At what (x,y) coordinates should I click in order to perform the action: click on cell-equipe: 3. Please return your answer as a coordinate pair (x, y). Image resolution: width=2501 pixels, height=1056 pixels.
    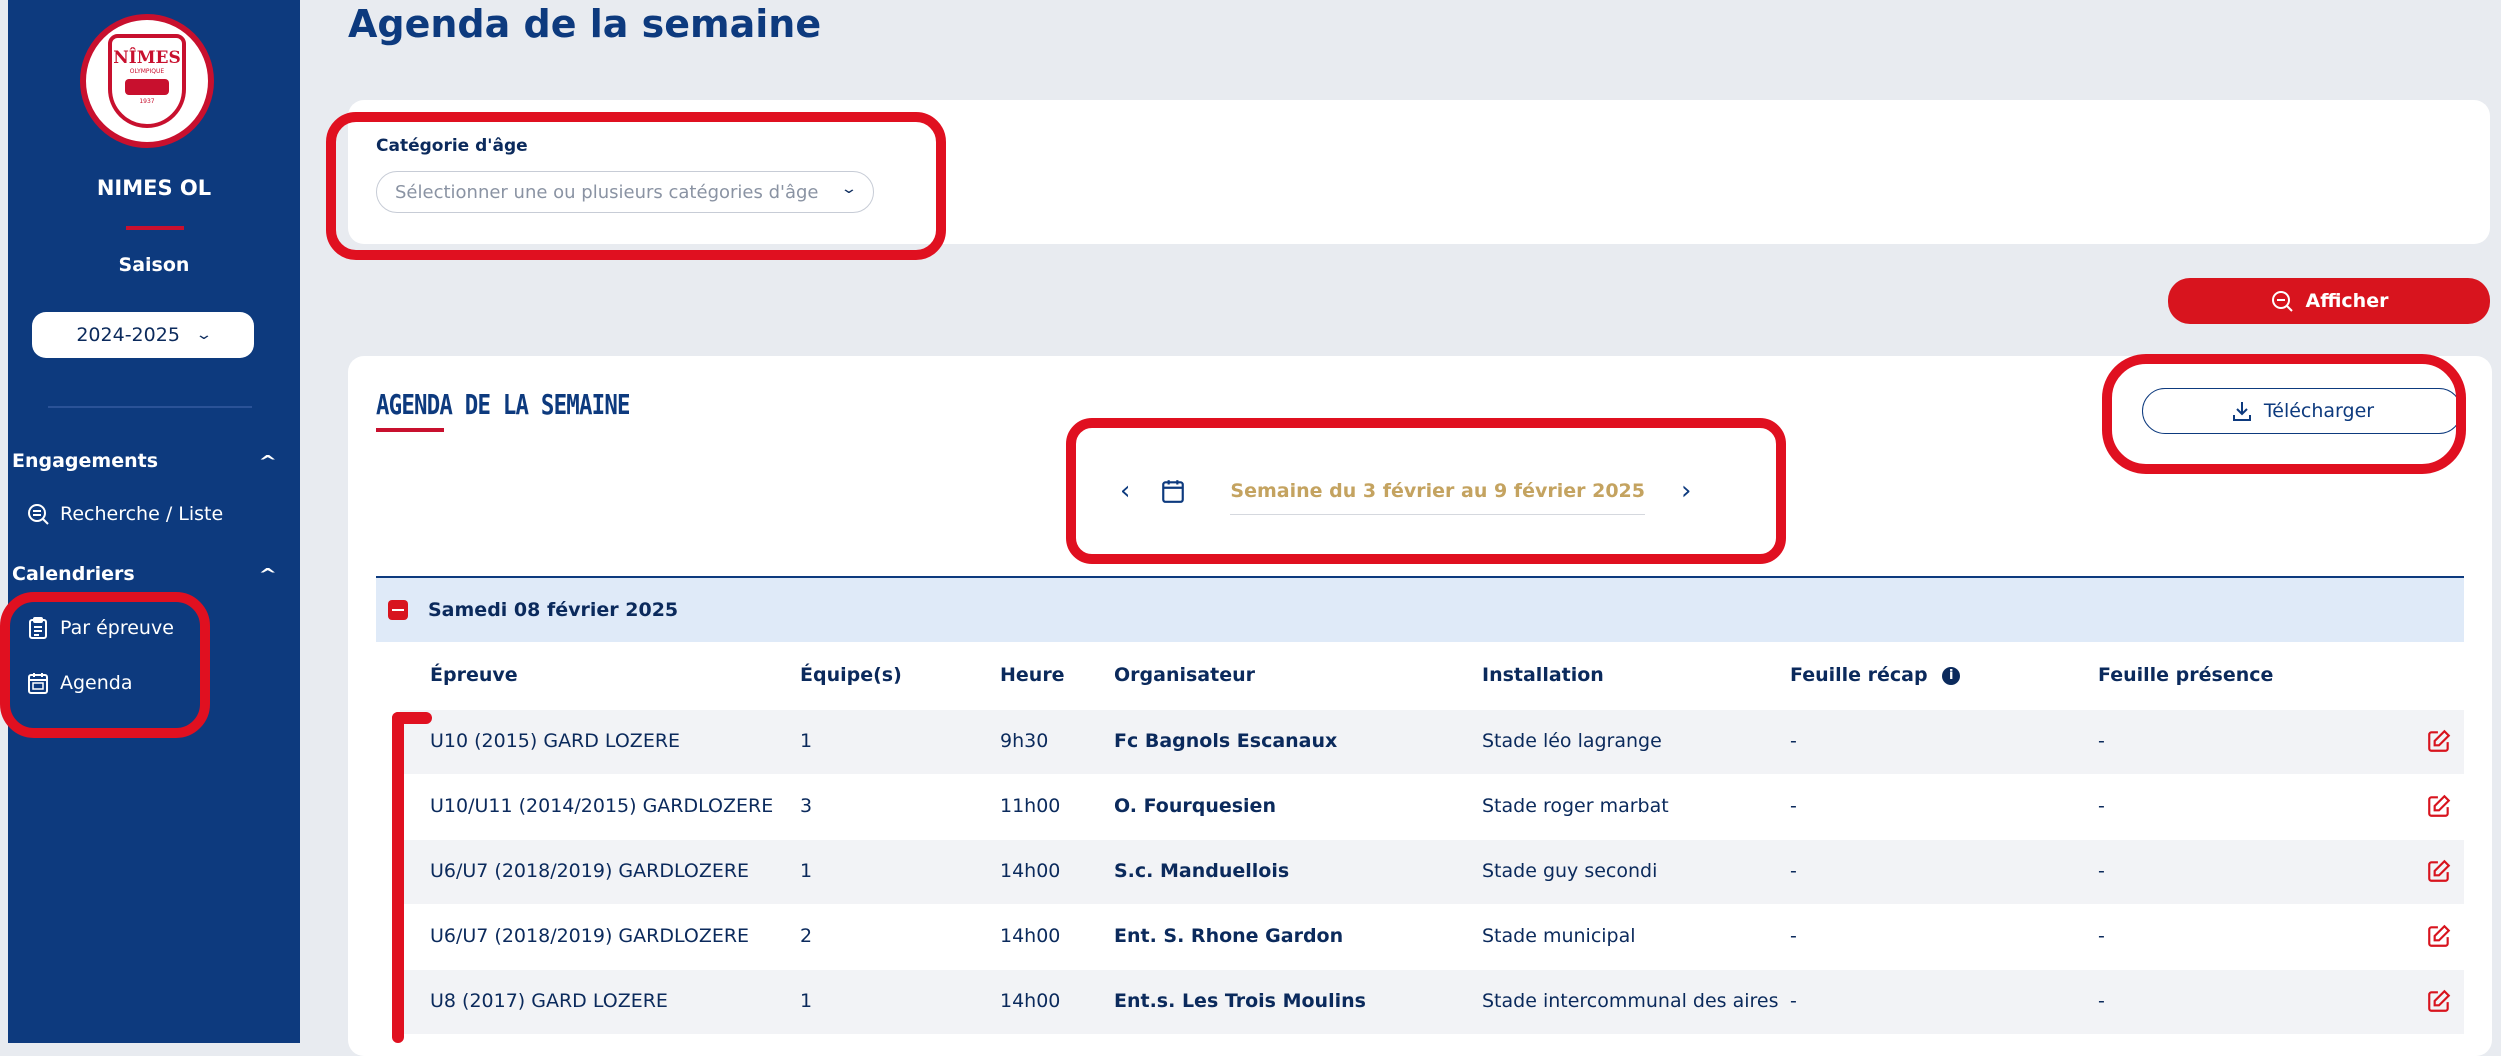
    Looking at the image, I should click on (806, 806).